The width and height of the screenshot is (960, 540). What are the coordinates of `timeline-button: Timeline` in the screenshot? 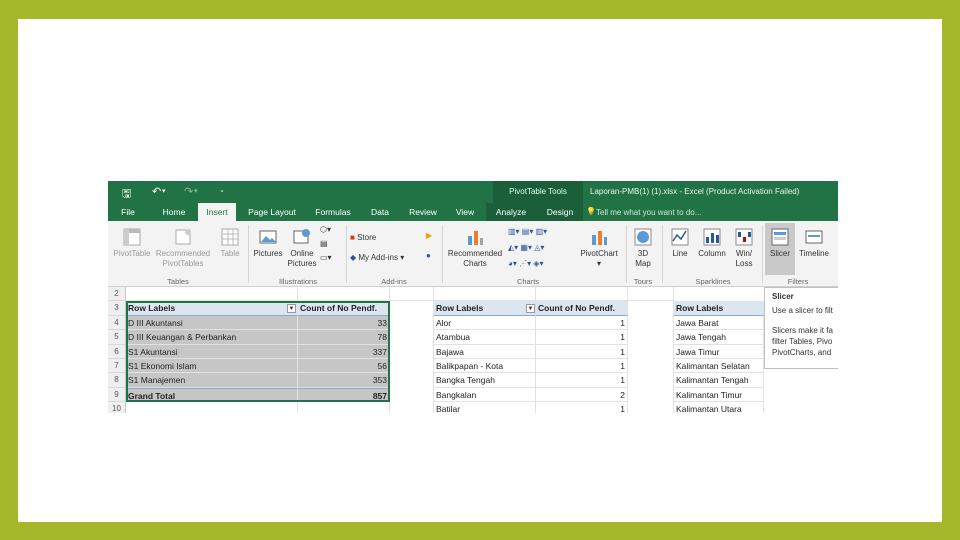 It's located at (814, 243).